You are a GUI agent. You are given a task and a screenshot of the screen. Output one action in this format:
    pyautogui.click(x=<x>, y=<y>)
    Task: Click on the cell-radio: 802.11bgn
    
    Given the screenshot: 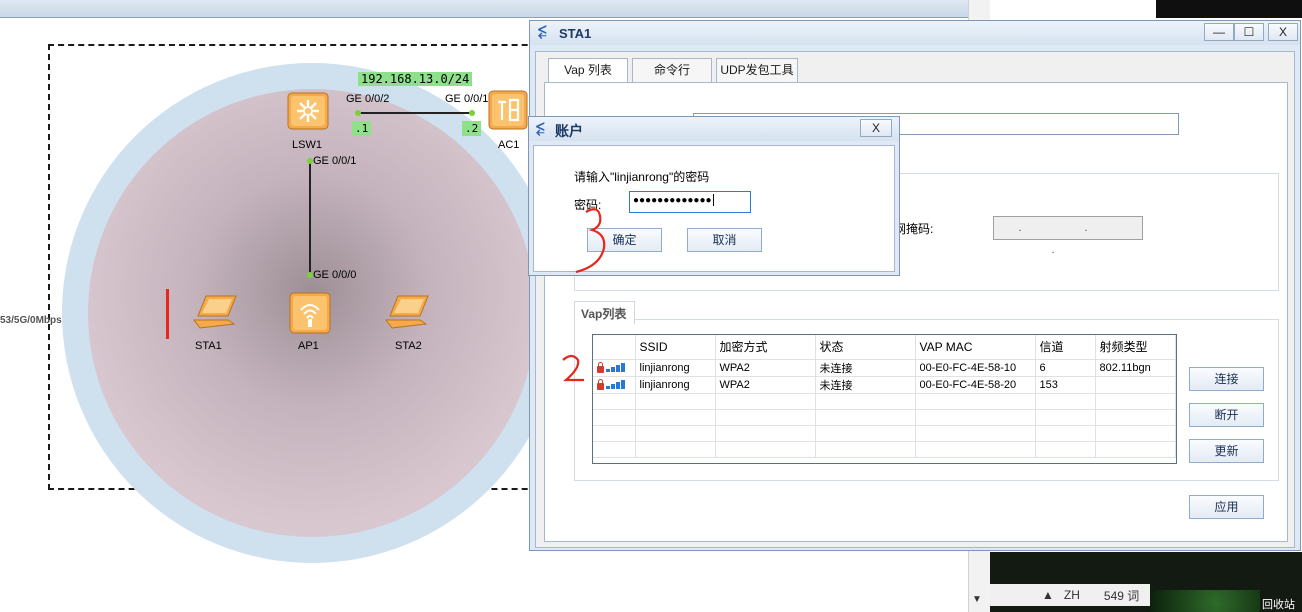 What is the action you would take?
    pyautogui.click(x=1135, y=368)
    